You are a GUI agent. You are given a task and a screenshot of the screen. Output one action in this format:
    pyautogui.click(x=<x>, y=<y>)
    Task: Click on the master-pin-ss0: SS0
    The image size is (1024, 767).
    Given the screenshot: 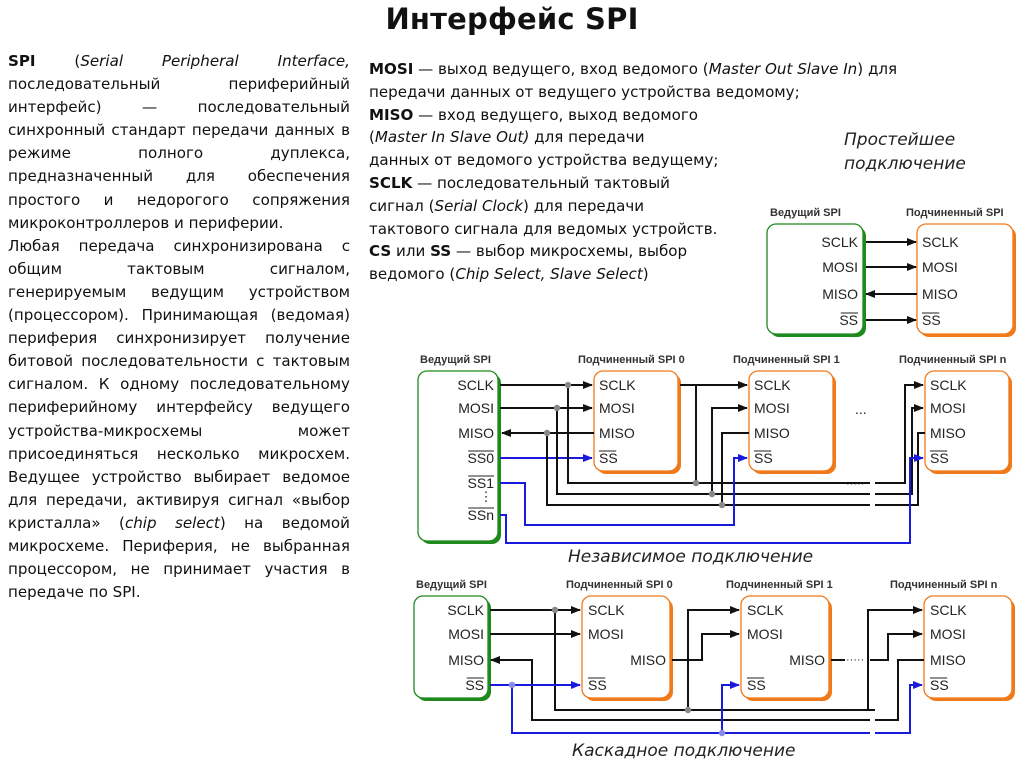 What is the action you would take?
    pyautogui.click(x=481, y=458)
    